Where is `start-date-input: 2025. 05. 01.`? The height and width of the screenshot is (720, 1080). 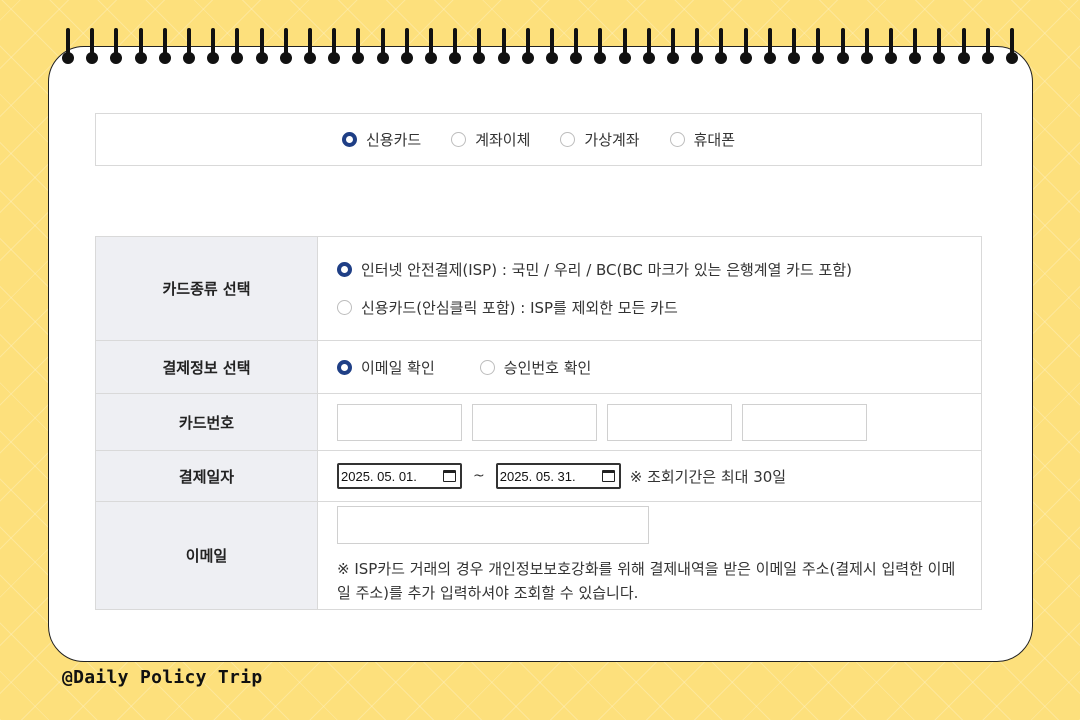
start-date-input: 2025. 05. 01. is located at coordinates (399, 476).